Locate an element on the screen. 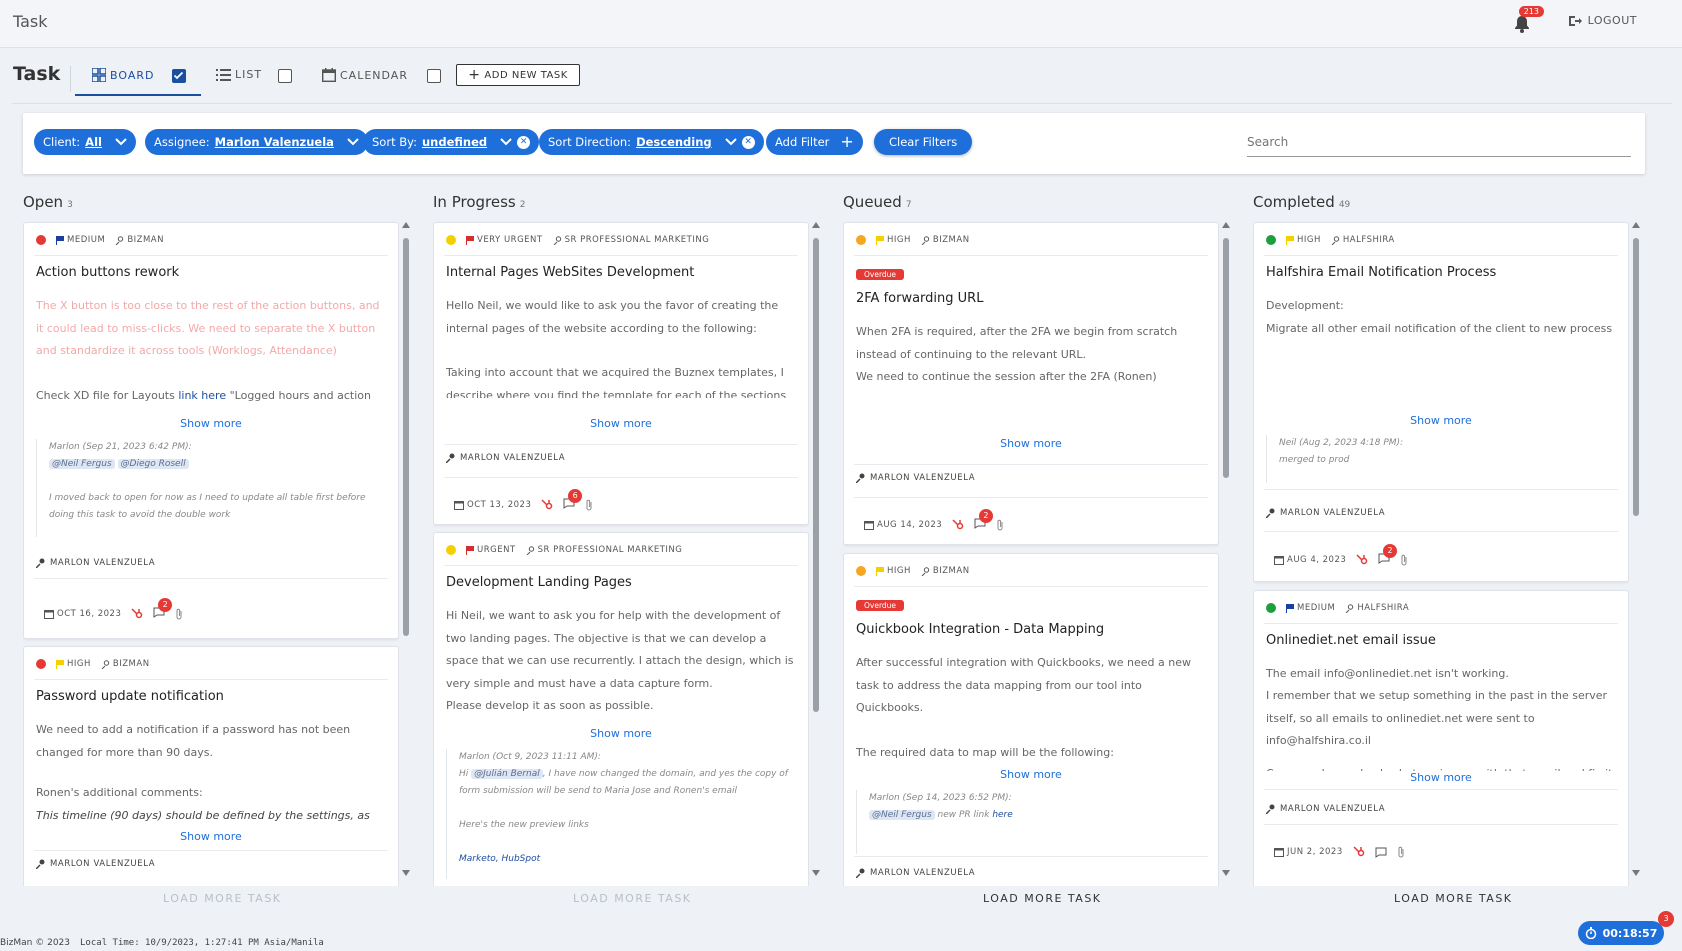 This screenshot has width=1682, height=951. list-checkbox is located at coordinates (285, 76).